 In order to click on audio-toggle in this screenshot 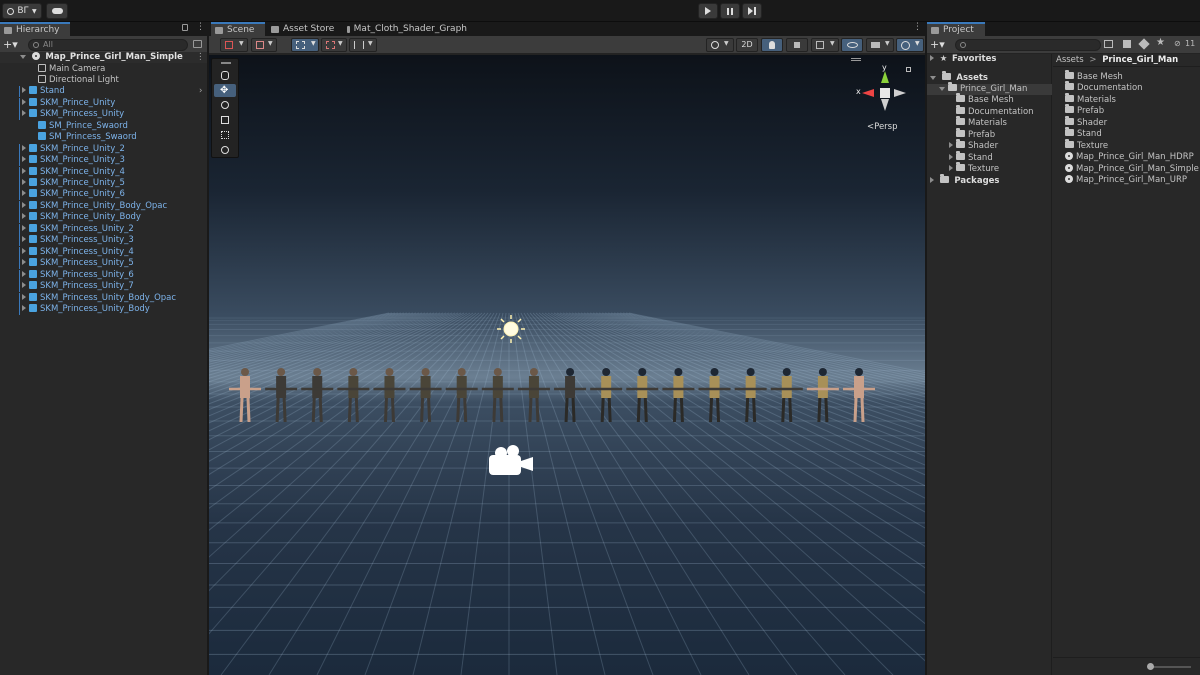, I will do `click(797, 45)`.